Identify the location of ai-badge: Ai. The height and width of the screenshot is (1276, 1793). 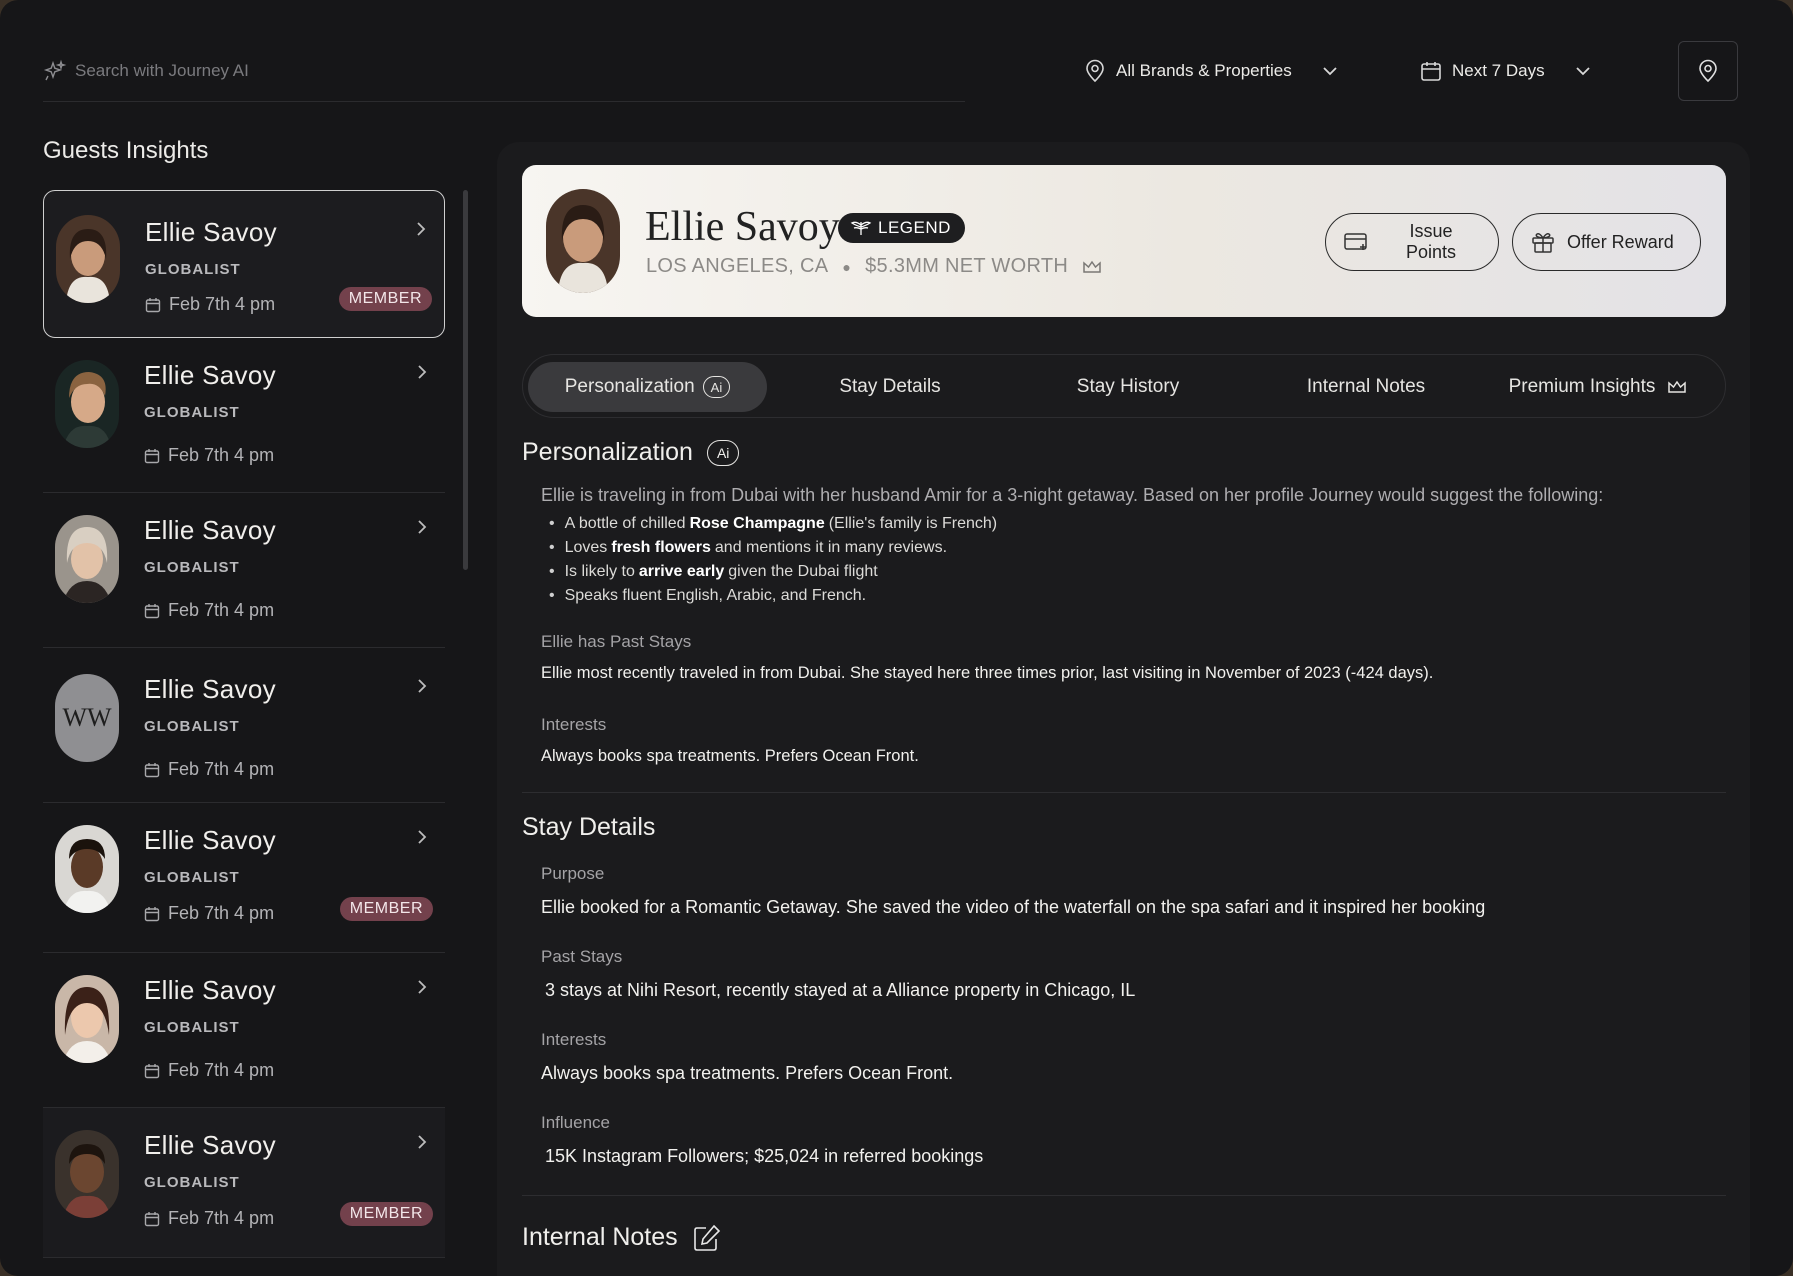
(716, 387).